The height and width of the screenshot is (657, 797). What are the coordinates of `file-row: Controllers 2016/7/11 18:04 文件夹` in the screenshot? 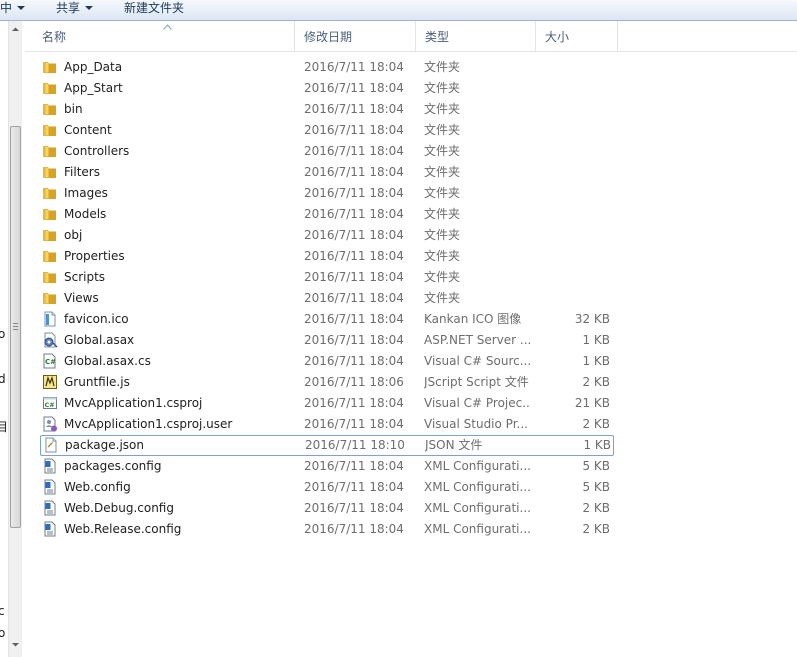 It's located at (411, 151).